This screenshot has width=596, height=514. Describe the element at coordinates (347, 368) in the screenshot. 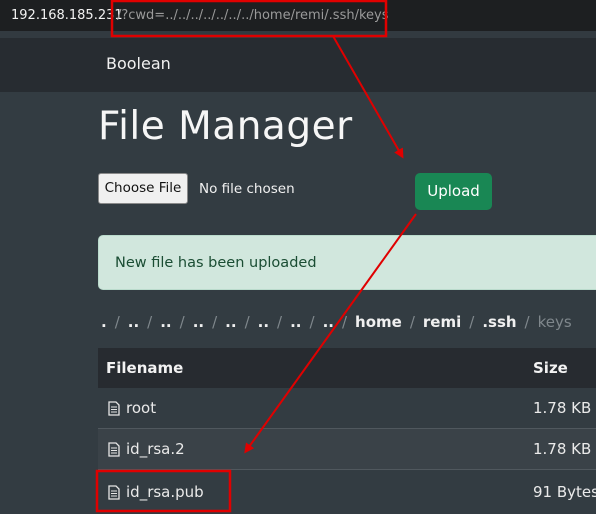

I see `file-table-header: Filename Size` at that location.